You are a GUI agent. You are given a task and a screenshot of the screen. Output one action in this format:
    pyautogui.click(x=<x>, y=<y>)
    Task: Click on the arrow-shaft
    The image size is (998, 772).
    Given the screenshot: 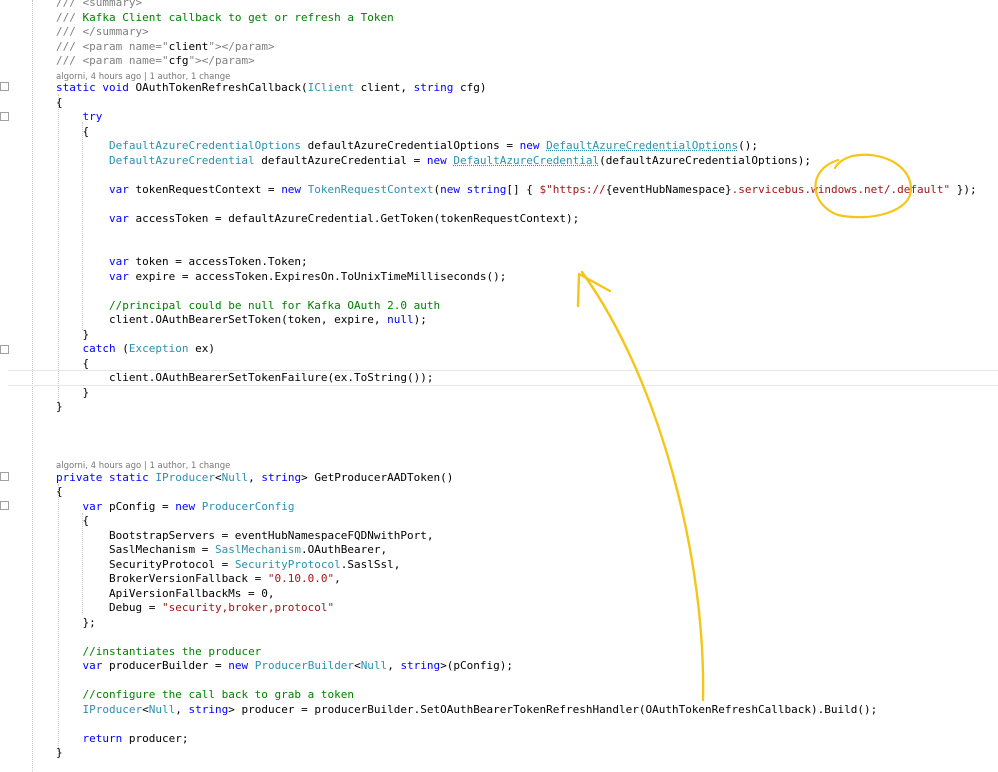 What is the action you would take?
    pyautogui.click(x=642, y=486)
    